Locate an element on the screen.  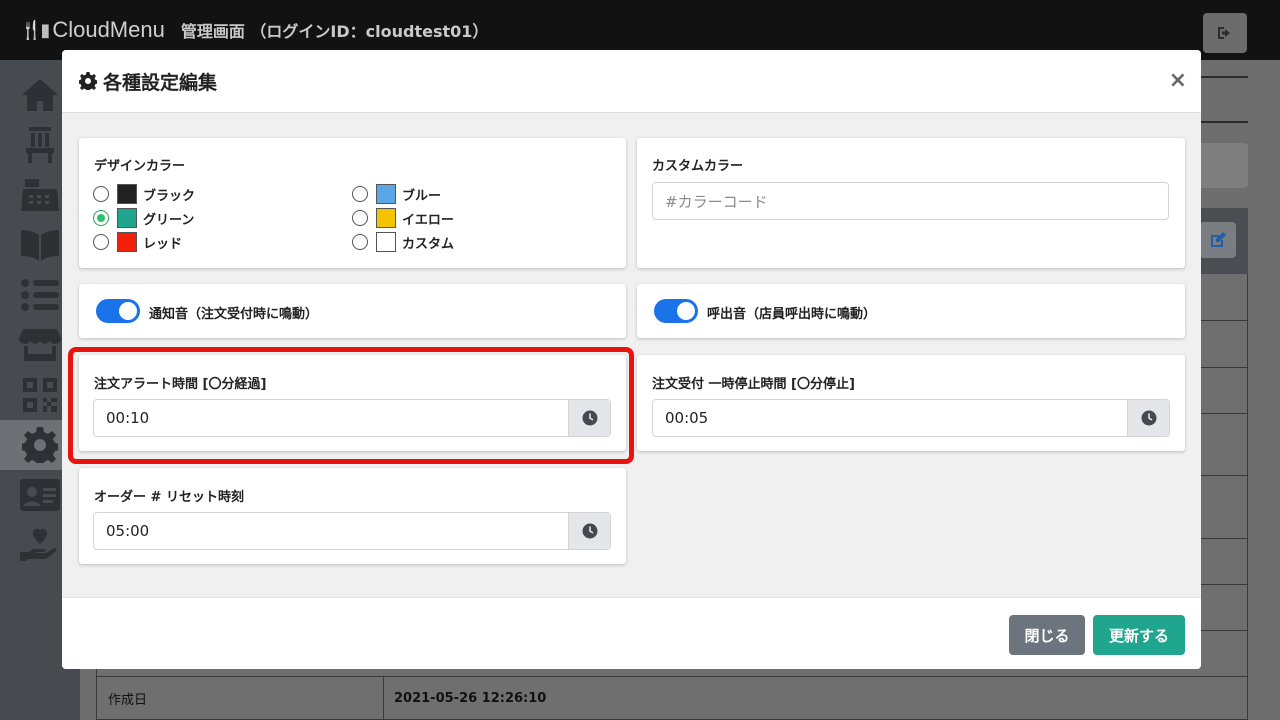
notify-sound-label: 通知音（注文受付時に鳴動） is located at coordinates (234, 314).